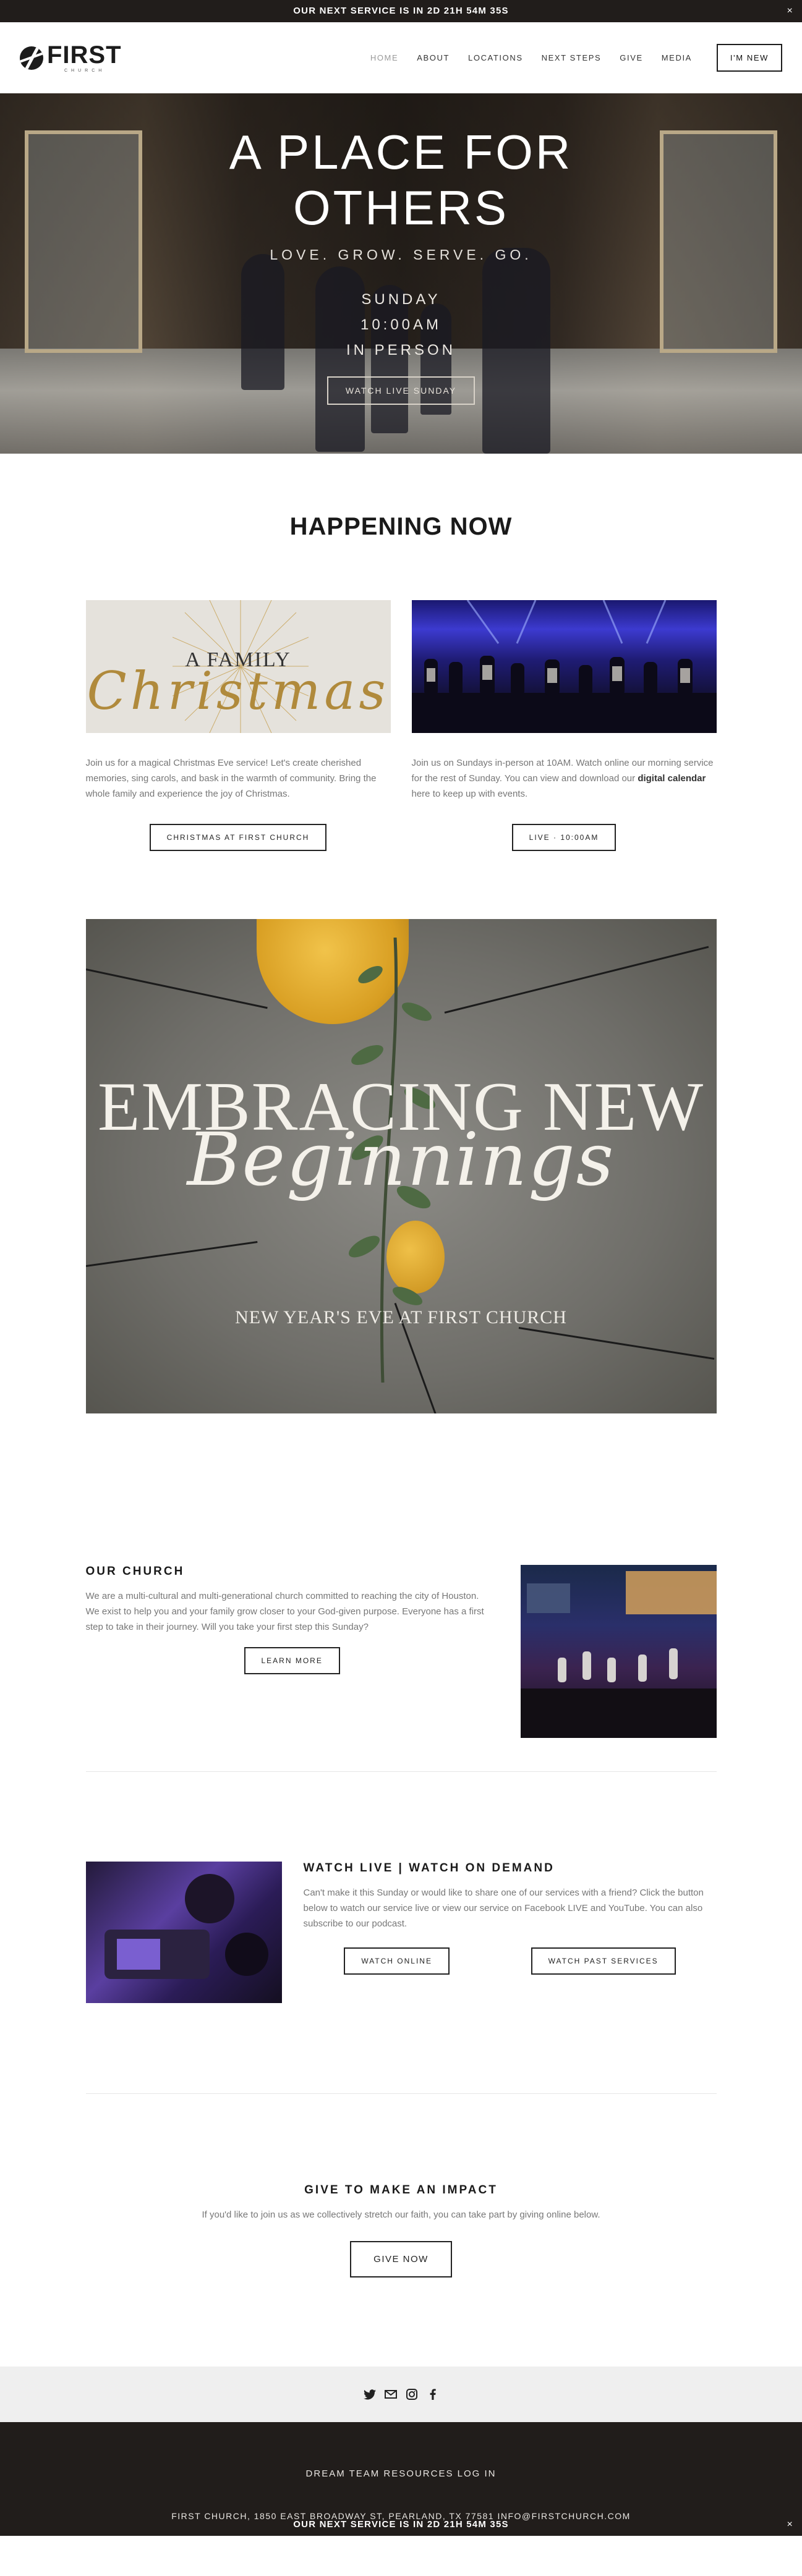 This screenshot has width=802, height=2576. I want to click on camera-graphic, so click(186, 1926).